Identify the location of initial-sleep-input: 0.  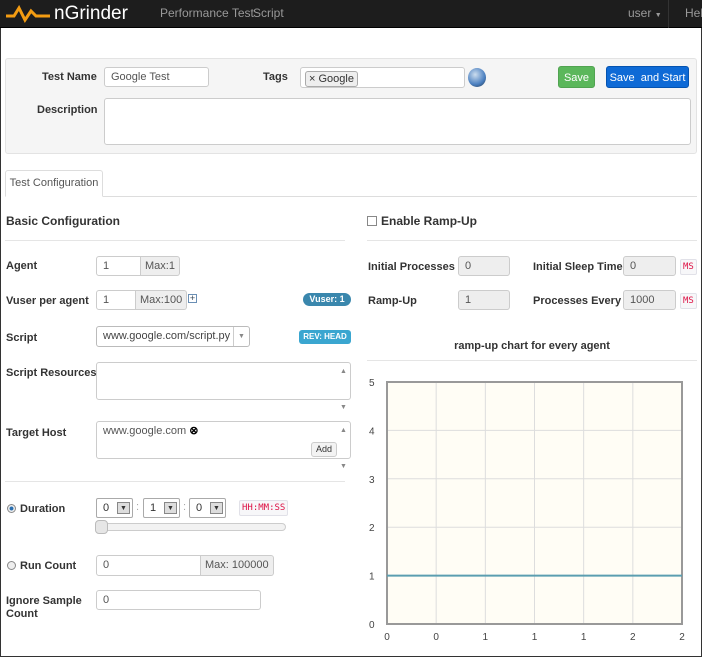
(649, 266).